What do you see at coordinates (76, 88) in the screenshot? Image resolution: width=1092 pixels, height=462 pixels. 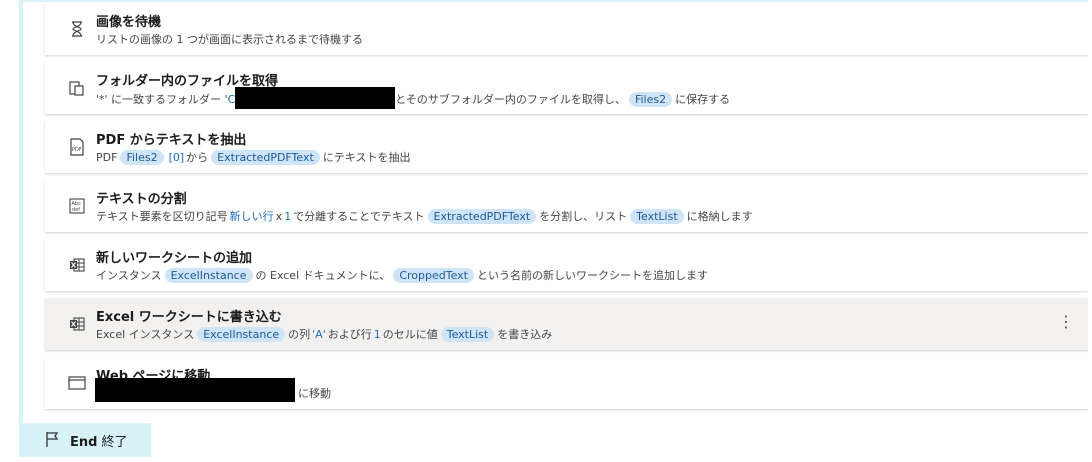 I see `folder-files-icon` at bounding box center [76, 88].